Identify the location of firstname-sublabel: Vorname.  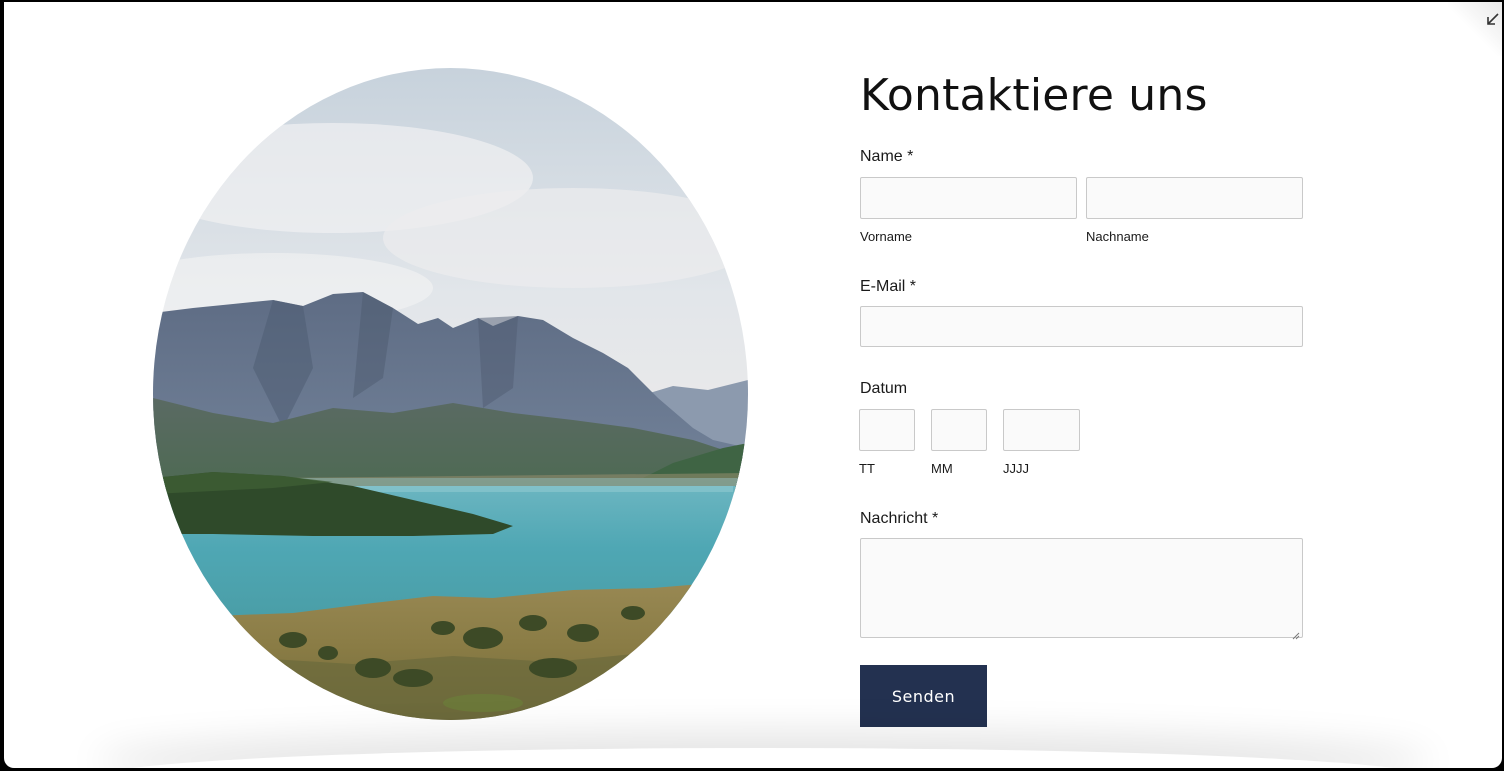
(886, 236).